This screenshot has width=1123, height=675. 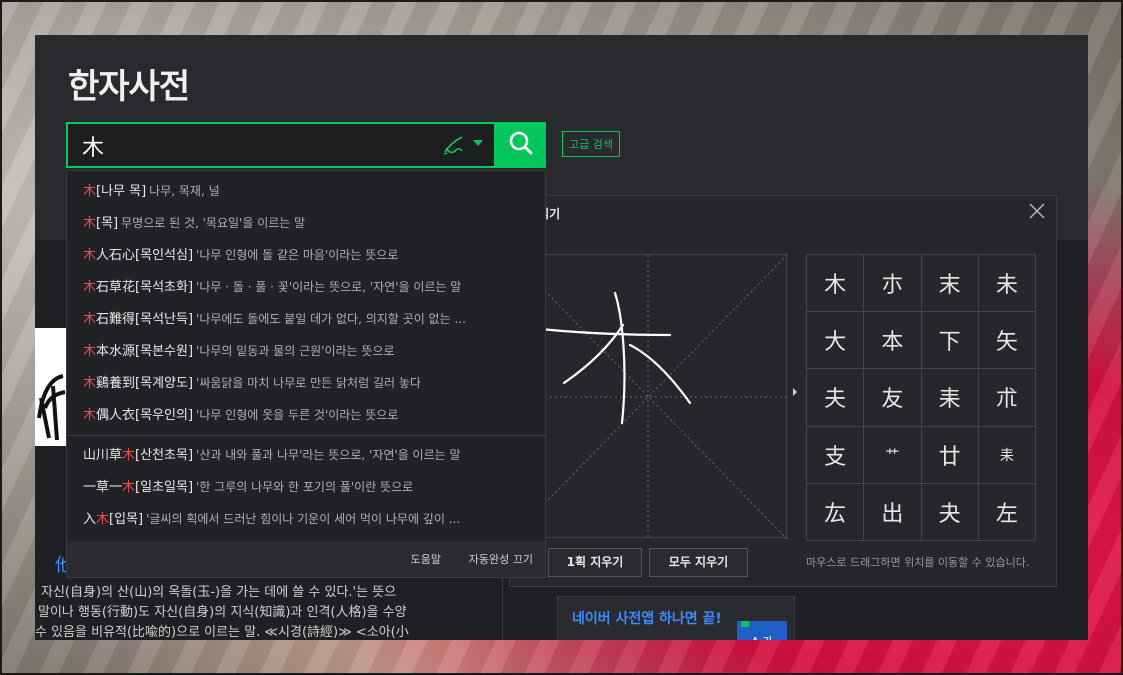 I want to click on drawing-canvas, so click(x=648, y=397).